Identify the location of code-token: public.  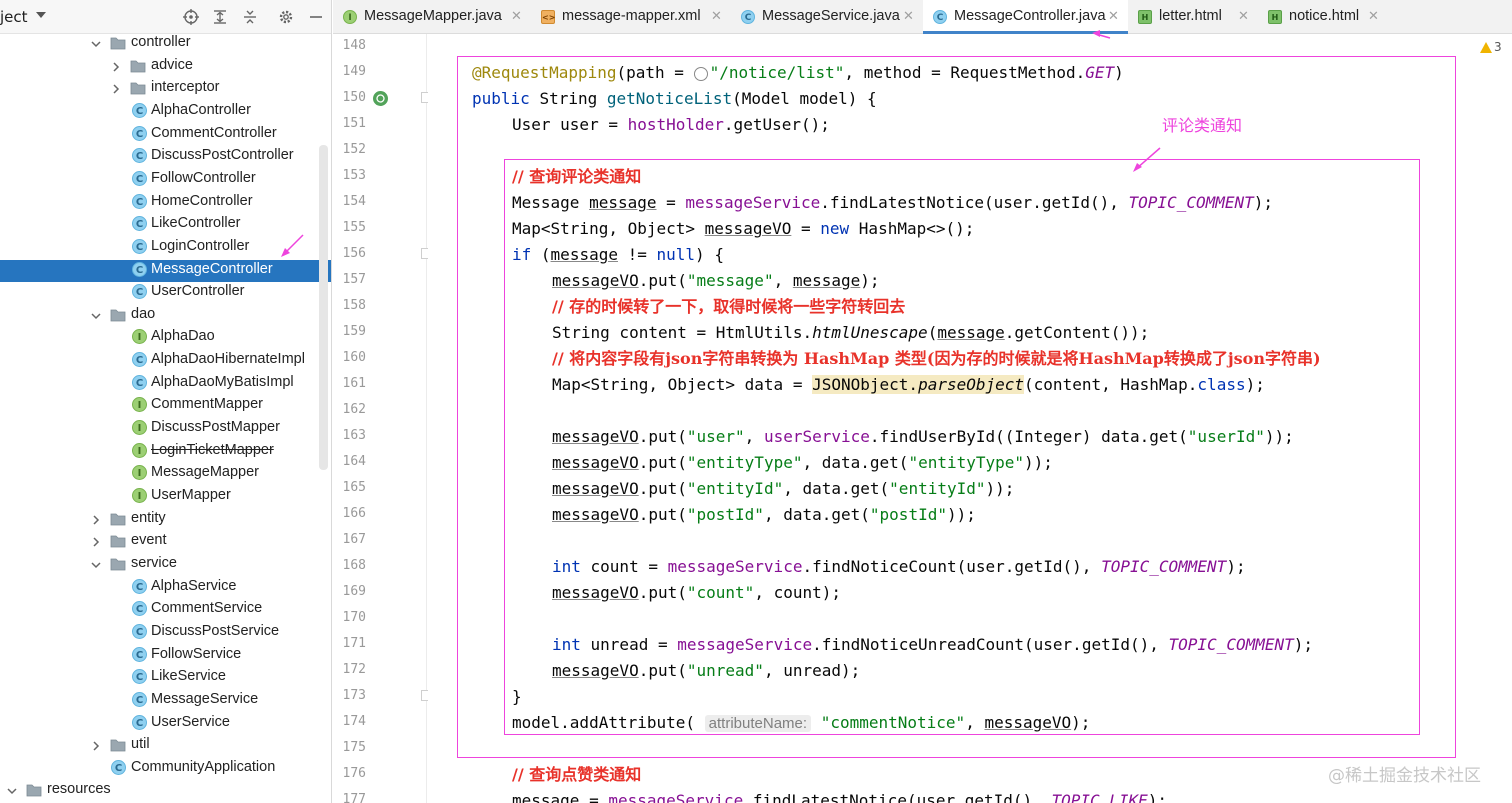
(506, 98).